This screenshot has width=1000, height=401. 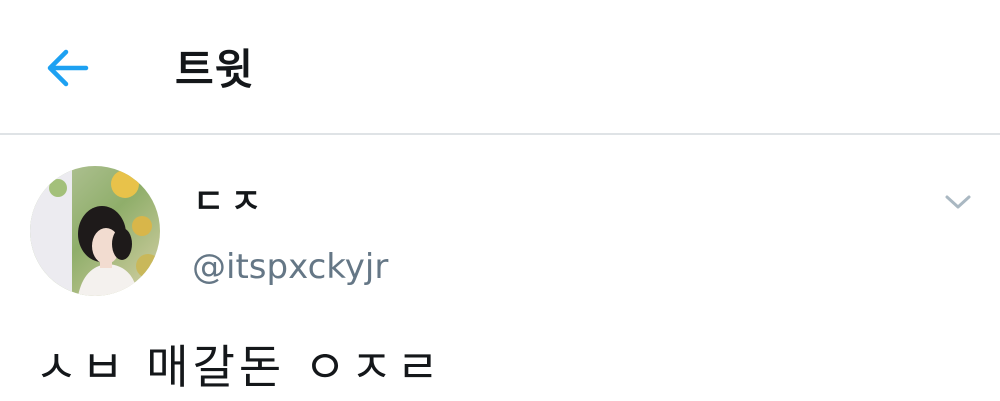 What do you see at coordinates (230, 202) in the screenshot?
I see `display-name: ㄷㅈ` at bounding box center [230, 202].